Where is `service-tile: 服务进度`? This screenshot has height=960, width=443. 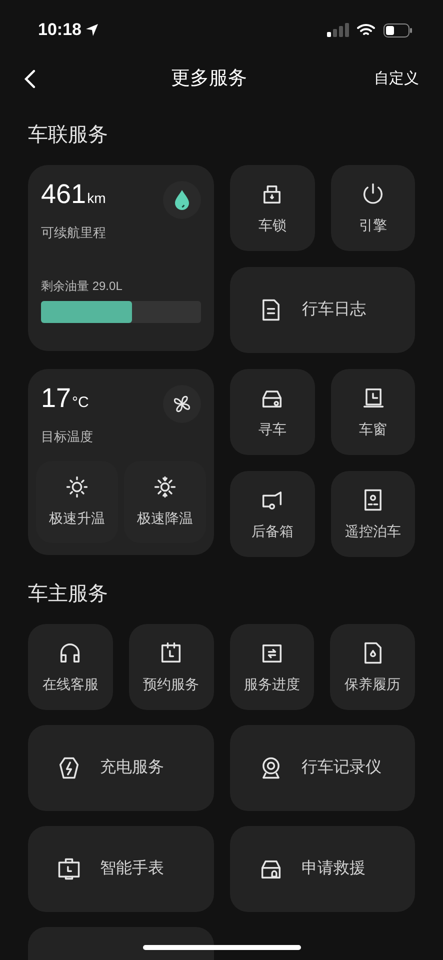
service-tile: 服务进度 is located at coordinates (272, 667).